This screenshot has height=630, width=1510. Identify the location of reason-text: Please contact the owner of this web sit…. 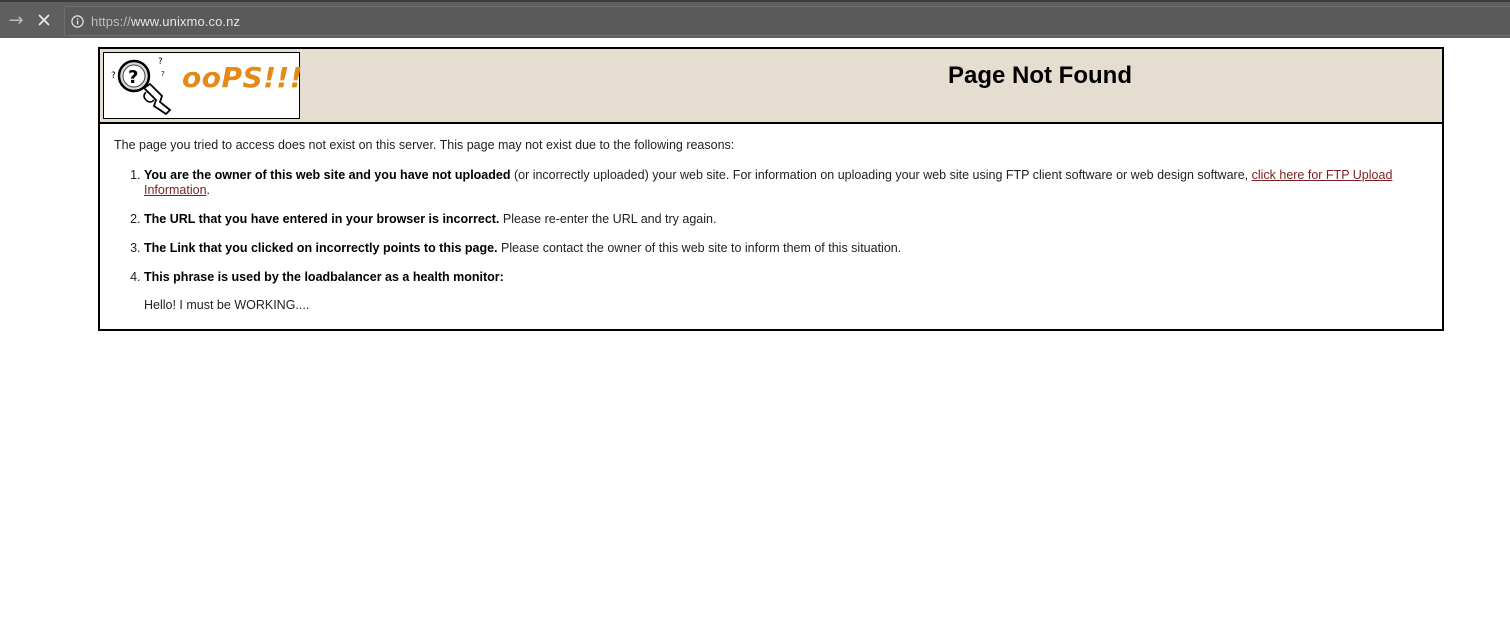
(699, 248).